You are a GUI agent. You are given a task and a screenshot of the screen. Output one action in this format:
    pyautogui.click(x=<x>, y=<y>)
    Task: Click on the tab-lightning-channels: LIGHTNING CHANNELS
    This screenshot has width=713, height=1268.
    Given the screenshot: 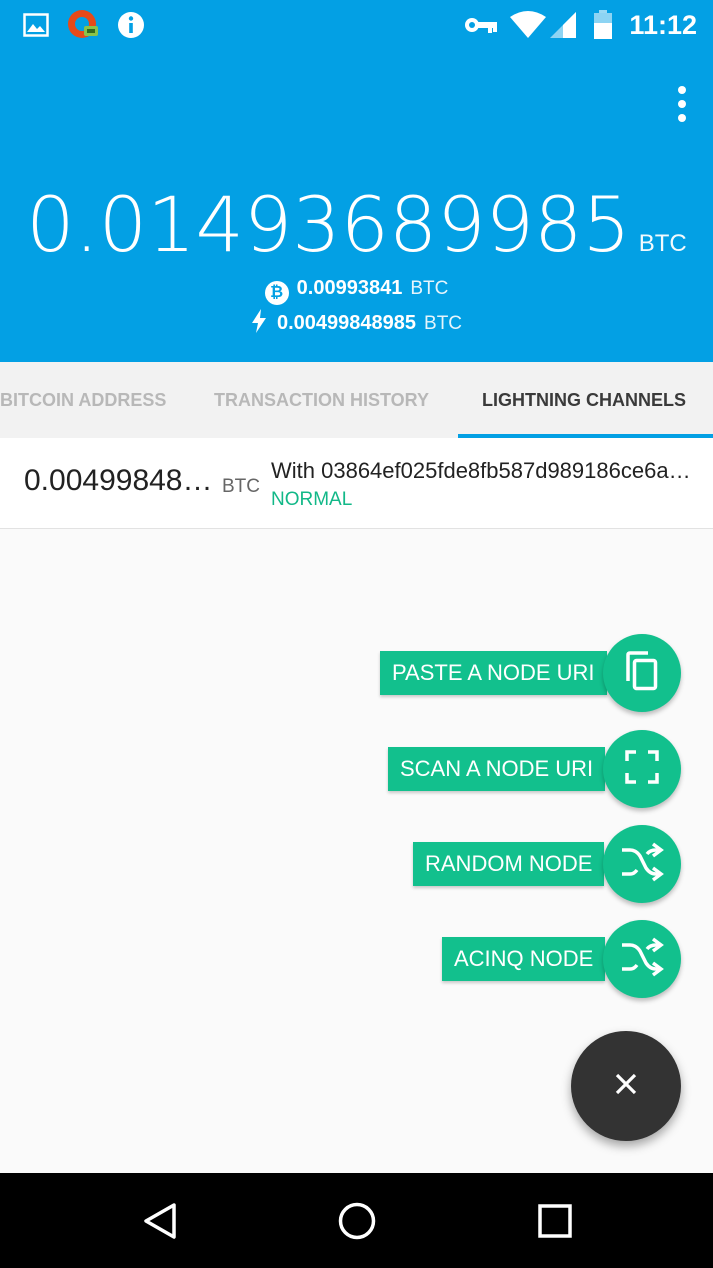 What is the action you would take?
    pyautogui.click(x=584, y=400)
    